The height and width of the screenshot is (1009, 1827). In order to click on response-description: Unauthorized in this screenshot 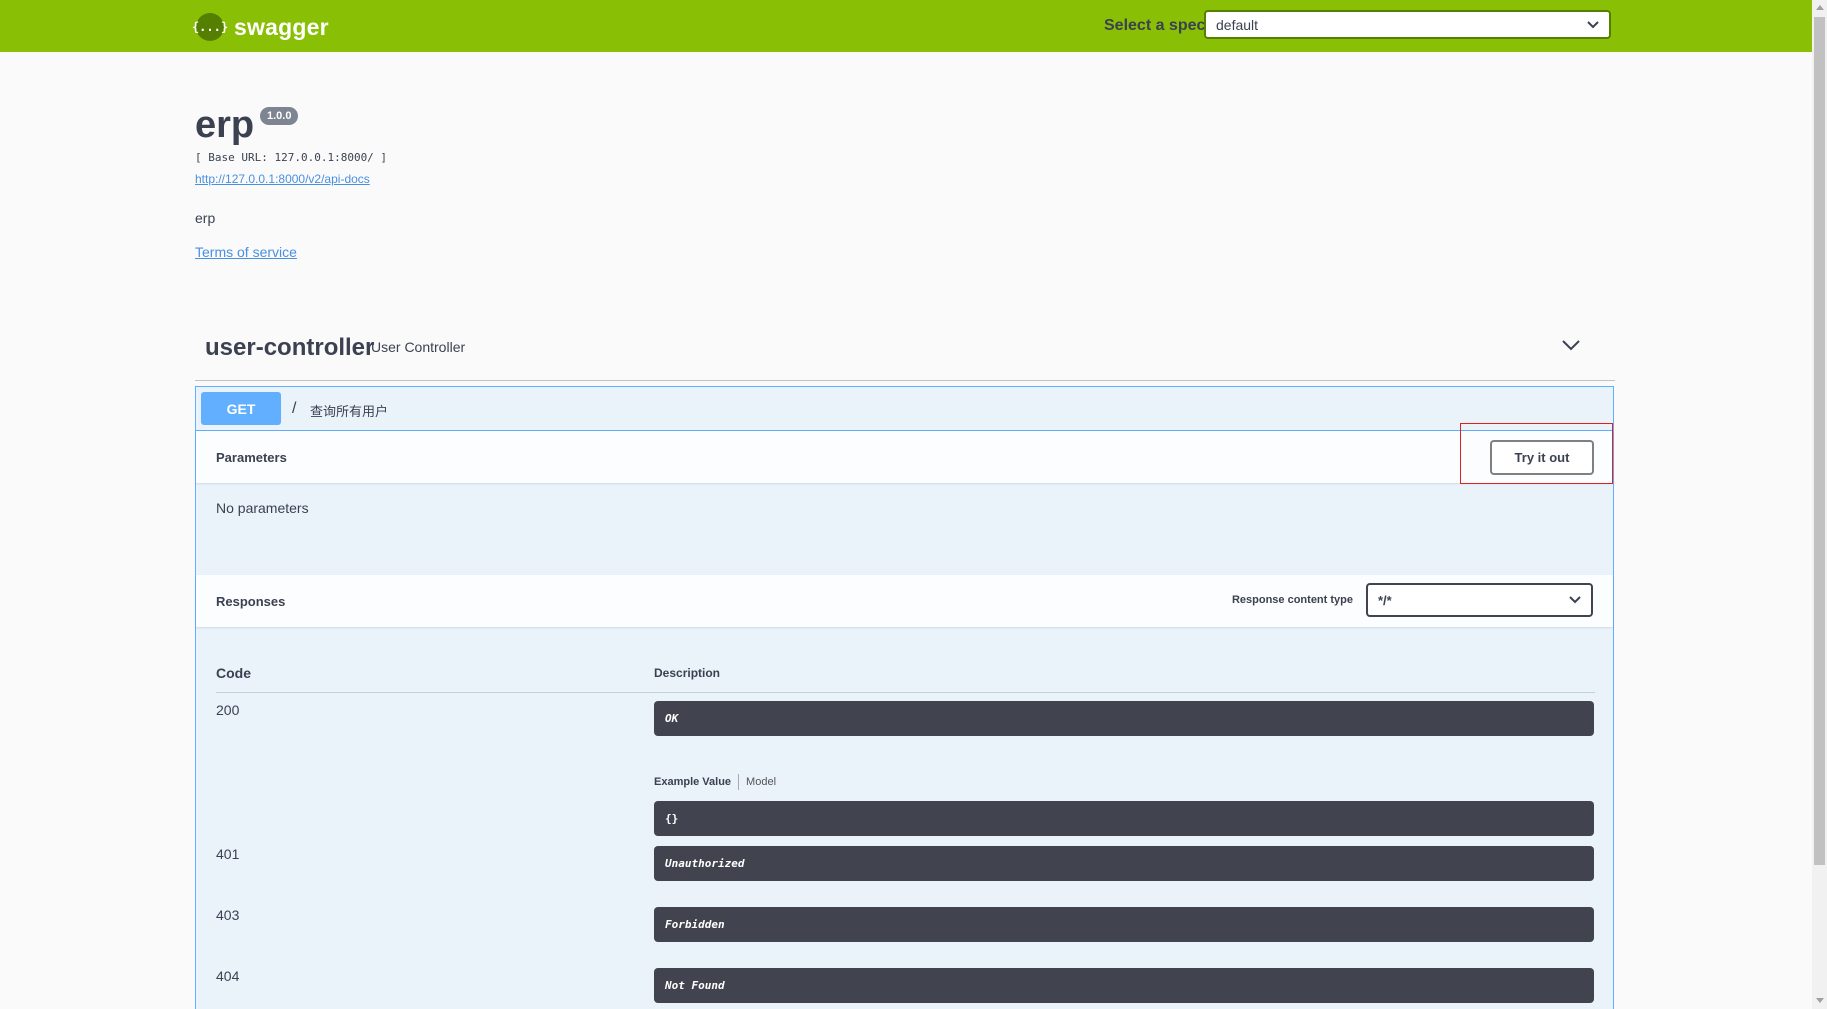, I will do `click(1124, 863)`.